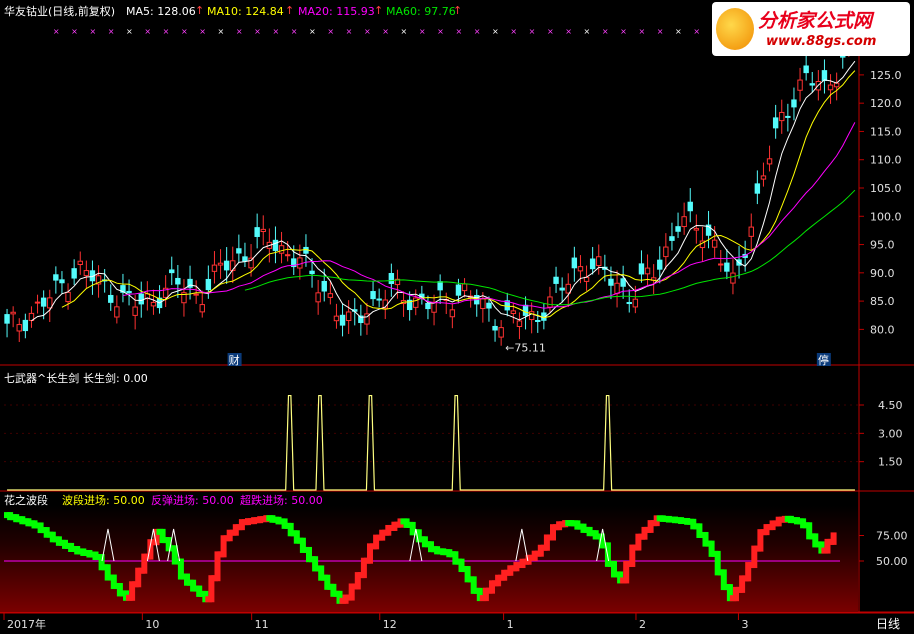  Describe the element at coordinates (42, 378) in the screenshot. I see `indicator1-title: 七武器^长生剑` at that location.